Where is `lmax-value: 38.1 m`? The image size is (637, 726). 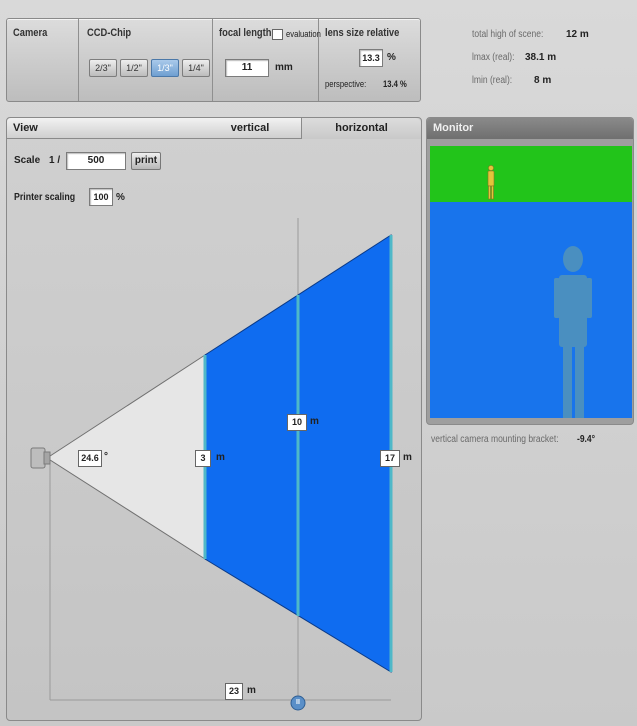 lmax-value: 38.1 m is located at coordinates (541, 57).